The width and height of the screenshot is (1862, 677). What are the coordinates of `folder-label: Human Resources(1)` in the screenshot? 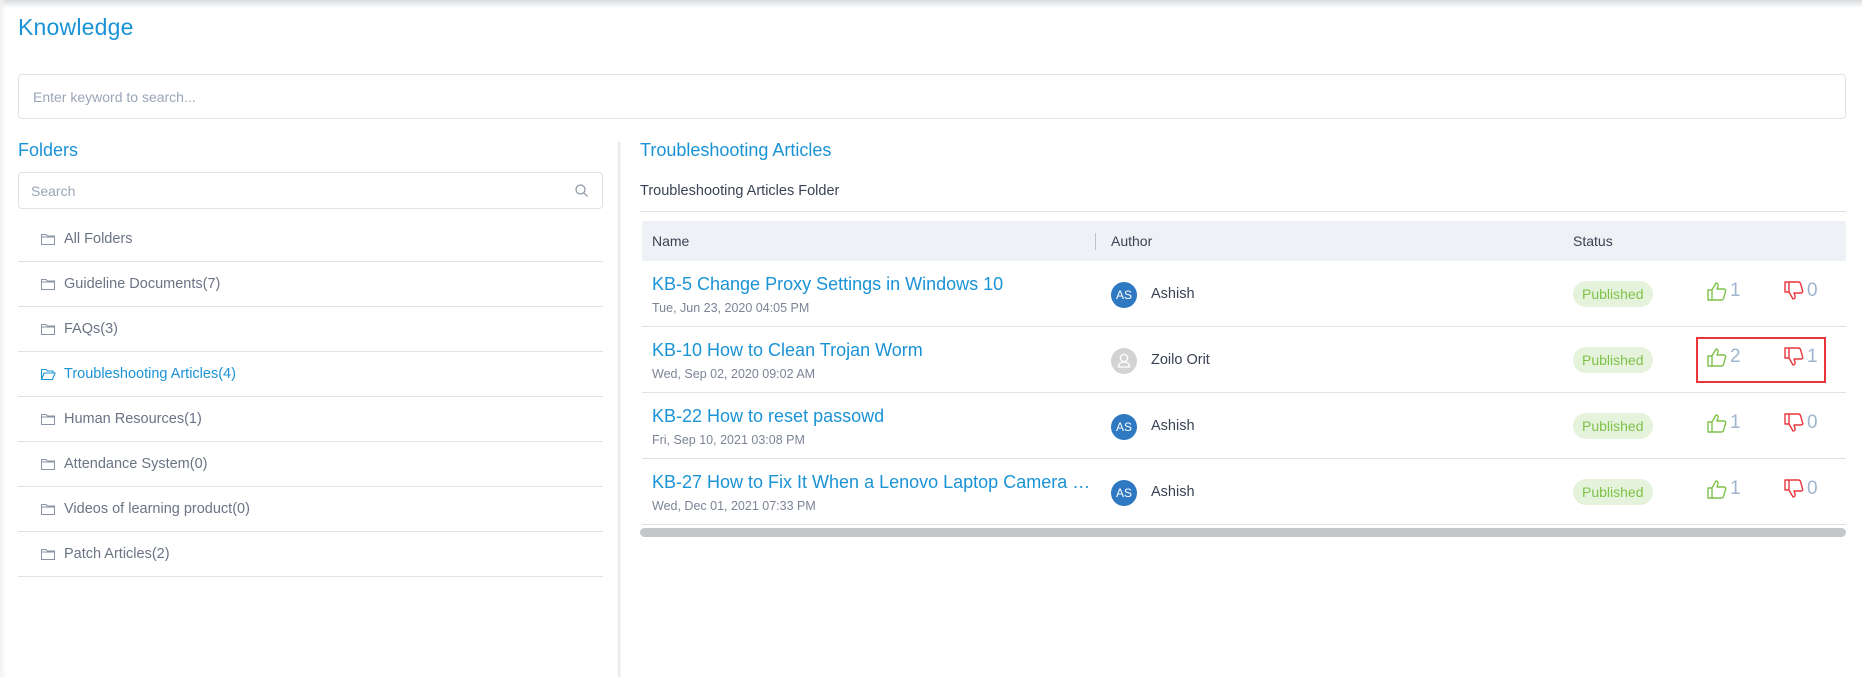 It's located at (133, 419).